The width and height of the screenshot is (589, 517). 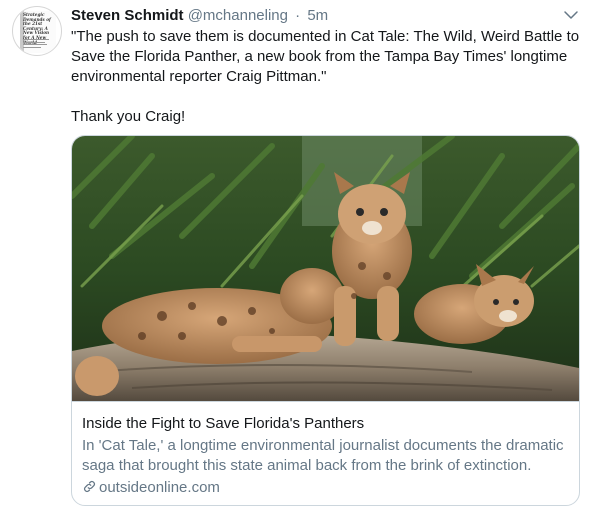 I want to click on card-domain: outsideonline.com, so click(x=151, y=488).